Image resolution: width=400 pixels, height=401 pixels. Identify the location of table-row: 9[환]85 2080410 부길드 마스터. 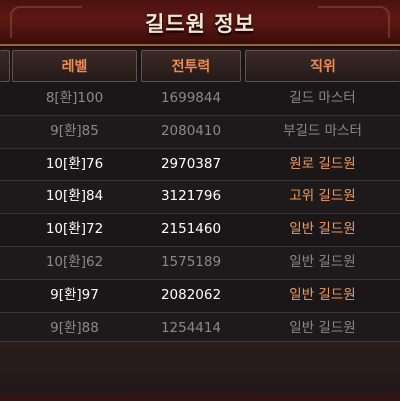
(200, 132).